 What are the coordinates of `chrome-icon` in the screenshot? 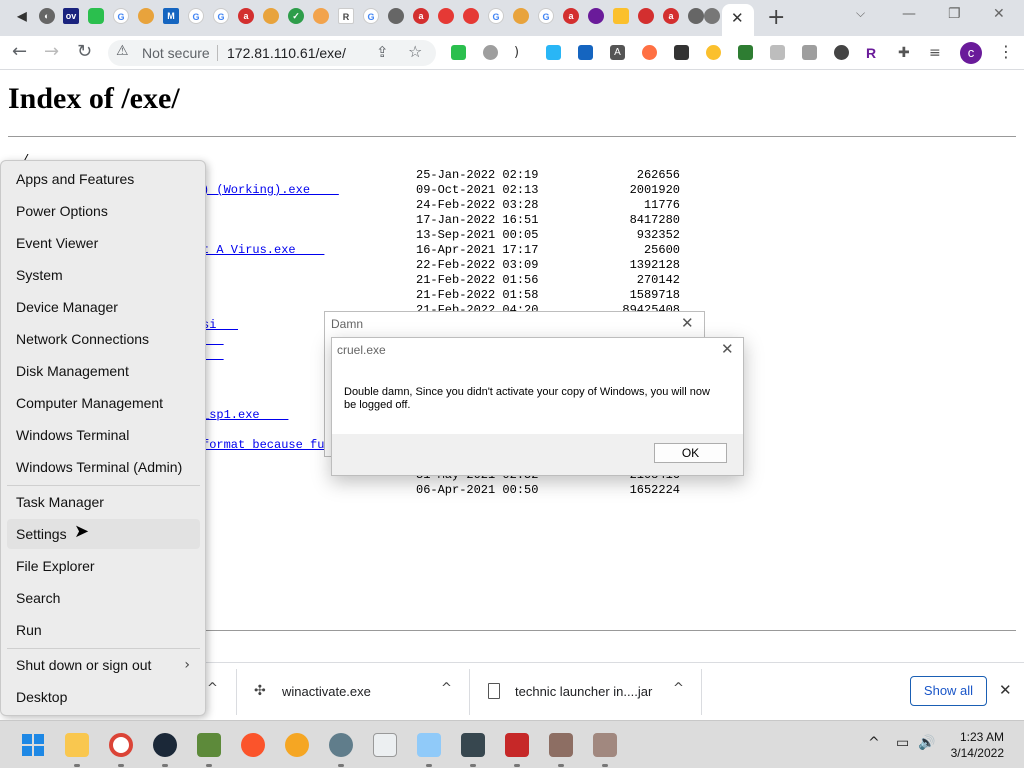 It's located at (121, 745).